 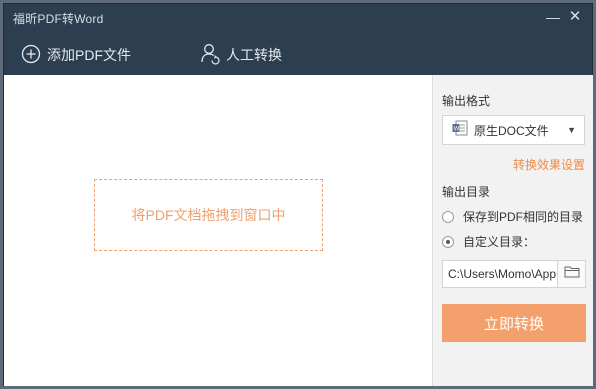 I want to click on radio-same-dir-circle, so click(x=448, y=216).